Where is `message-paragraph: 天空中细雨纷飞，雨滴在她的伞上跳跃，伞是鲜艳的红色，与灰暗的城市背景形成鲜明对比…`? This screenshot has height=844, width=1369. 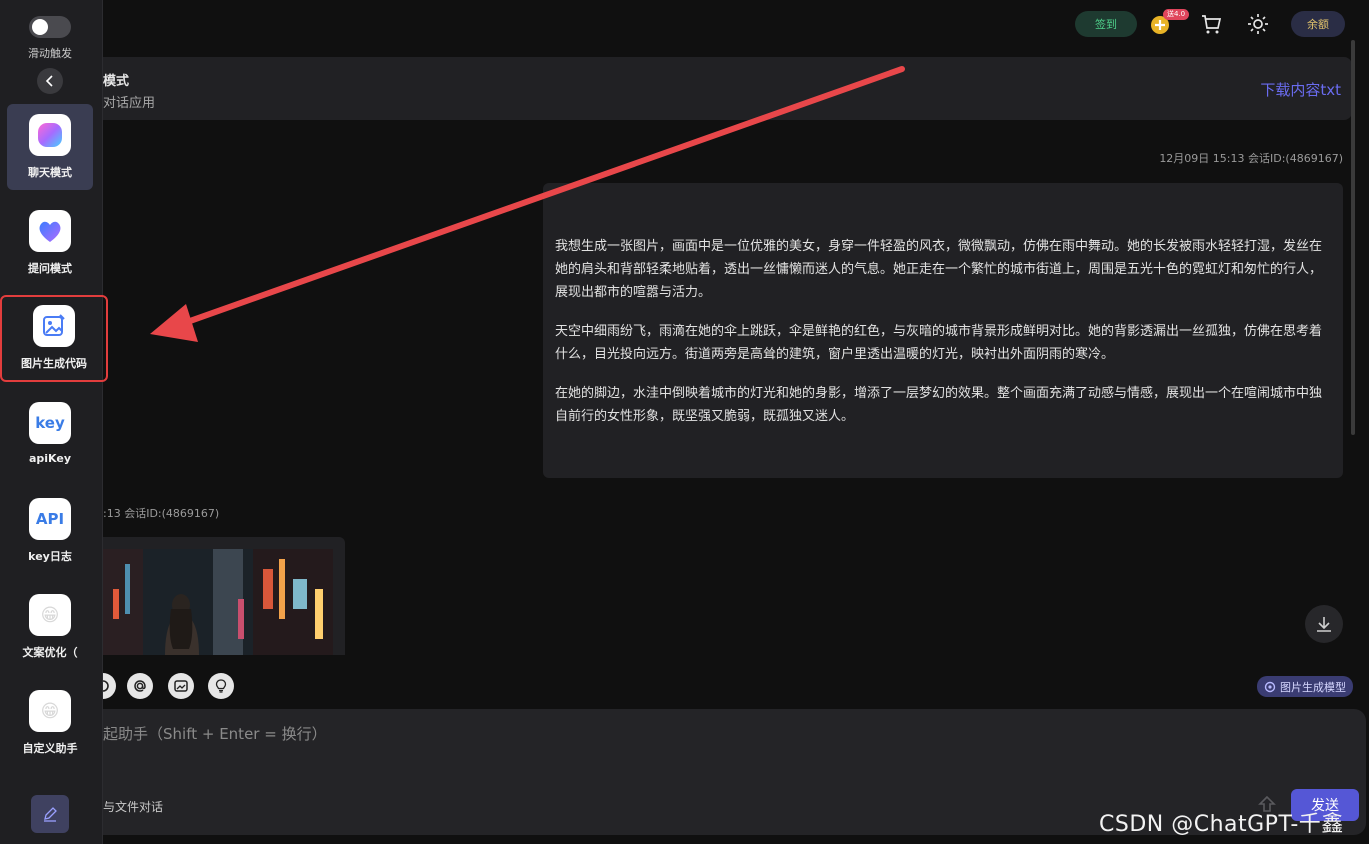 message-paragraph: 天空中细雨纷飞，雨滴在她的伞上跳跃，伞是鲜艳的红色，与灰暗的城市背景形成鲜明对比… is located at coordinates (939, 343).